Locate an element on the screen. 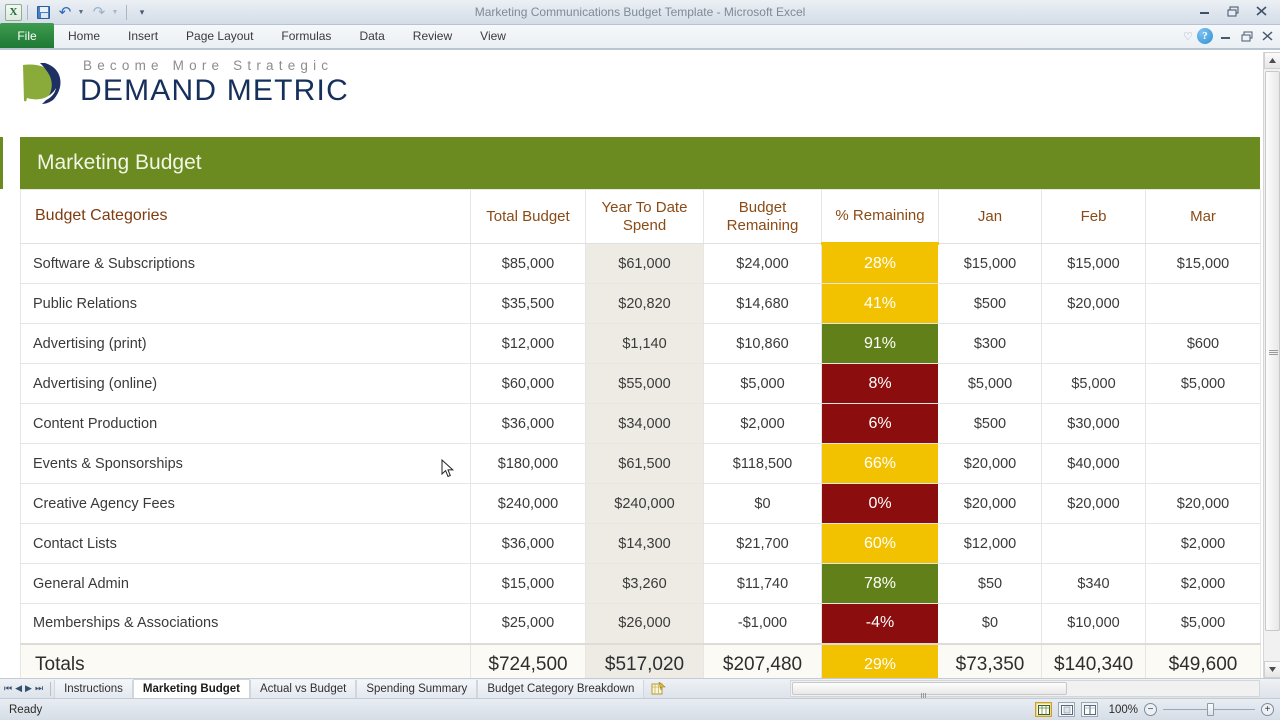 This screenshot has height=720, width=1280. undo-dropdown: ▼ is located at coordinates (82, 12).